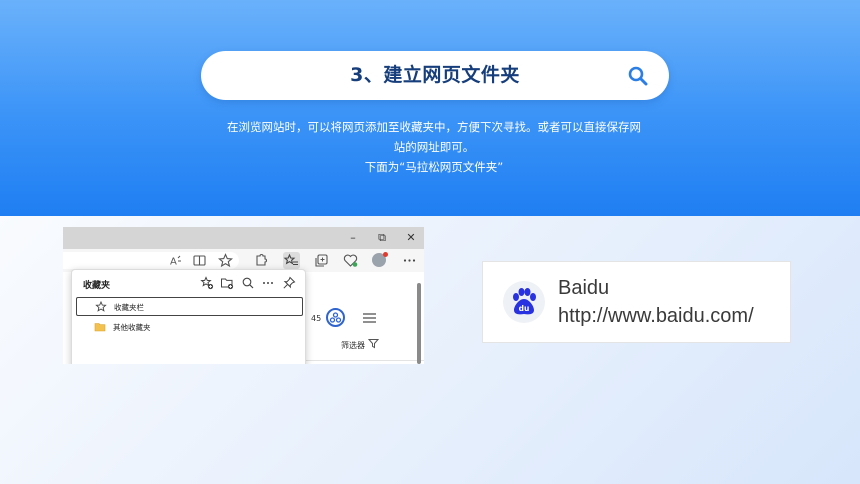 The image size is (860, 484). Describe the element at coordinates (199, 260) in the screenshot. I see `reader-view-icon` at that location.